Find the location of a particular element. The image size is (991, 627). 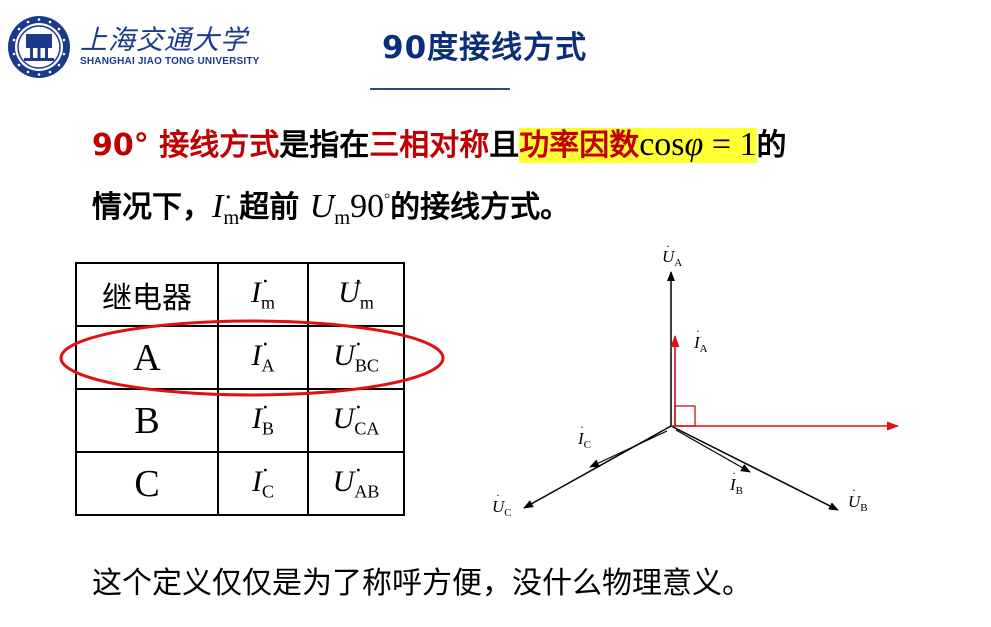

power-factor-highlight: 功率因数cosφ = 1 is located at coordinates (638, 144).